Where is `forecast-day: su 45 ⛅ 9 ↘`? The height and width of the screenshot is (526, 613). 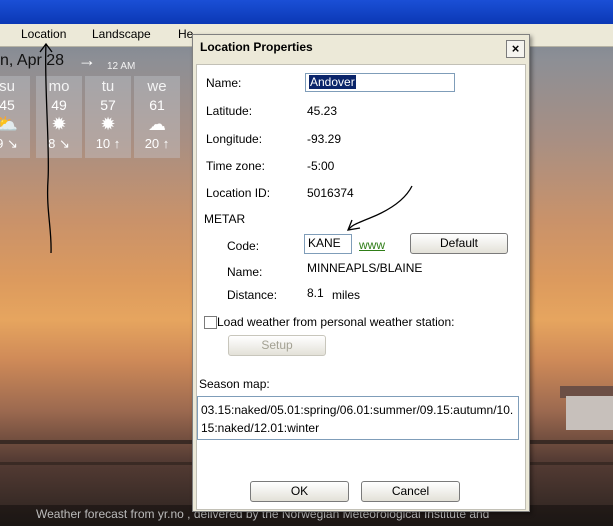
forecast-day: su 45 ⛅ 9 ↘ is located at coordinates (15, 117).